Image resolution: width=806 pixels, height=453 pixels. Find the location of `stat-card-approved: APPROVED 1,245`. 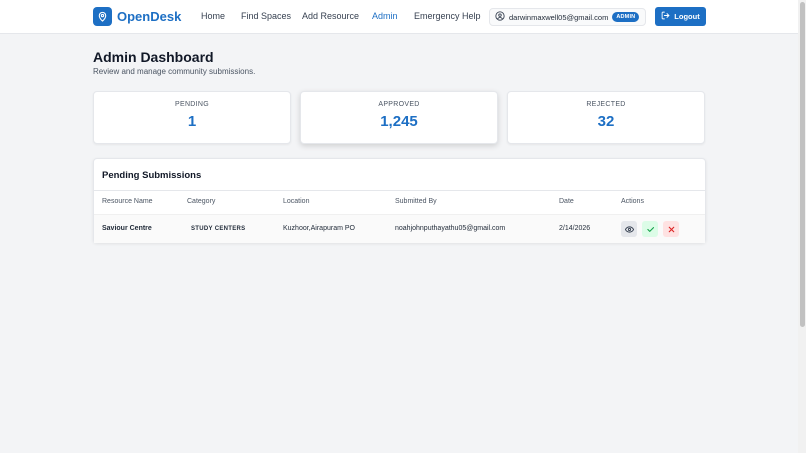

stat-card-approved: APPROVED 1,245 is located at coordinates (399, 117).